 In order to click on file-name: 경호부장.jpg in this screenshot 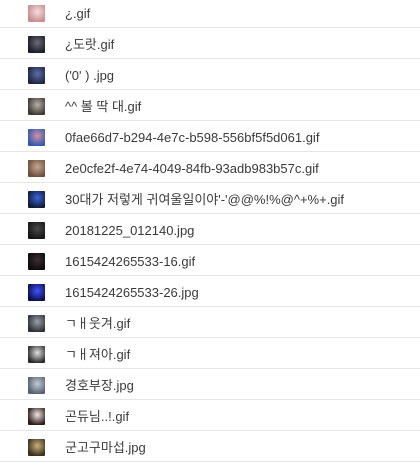, I will do `click(99, 385)`.